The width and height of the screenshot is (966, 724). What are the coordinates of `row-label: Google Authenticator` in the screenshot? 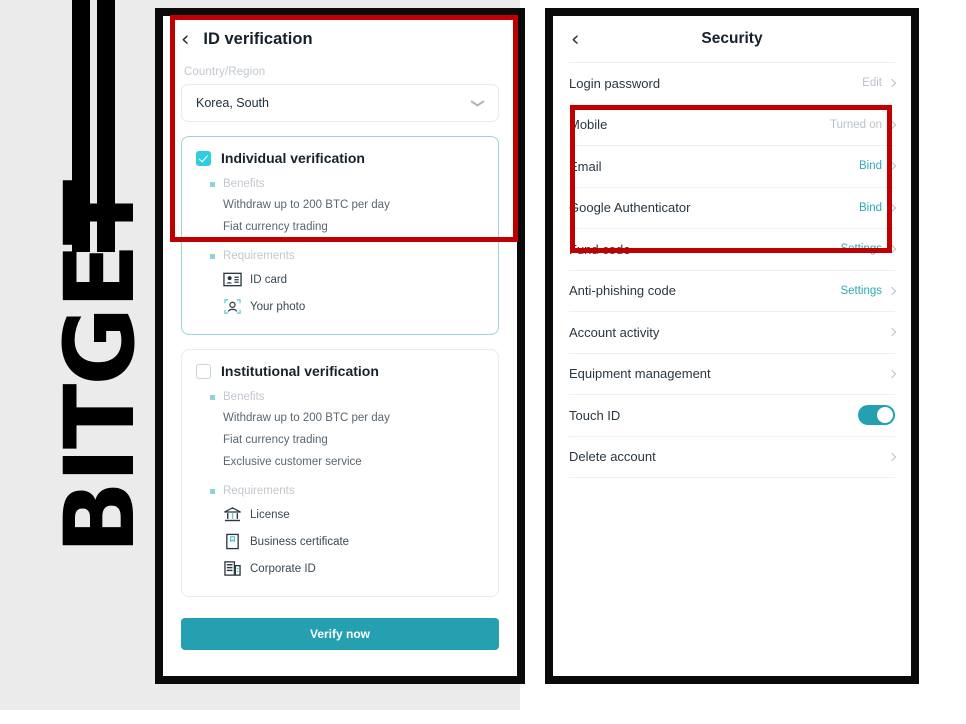 It's located at (630, 208).